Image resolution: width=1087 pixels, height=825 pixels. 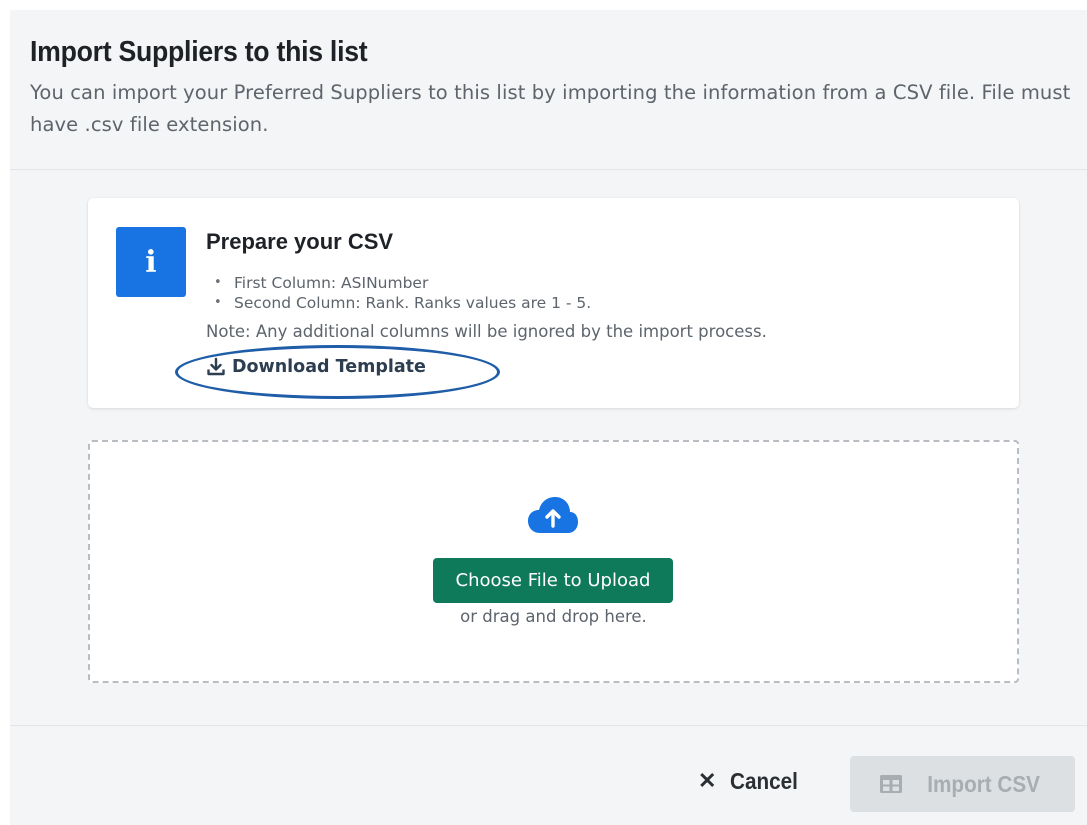 I want to click on list-item: First Column: ASINumber, so click(x=402, y=283).